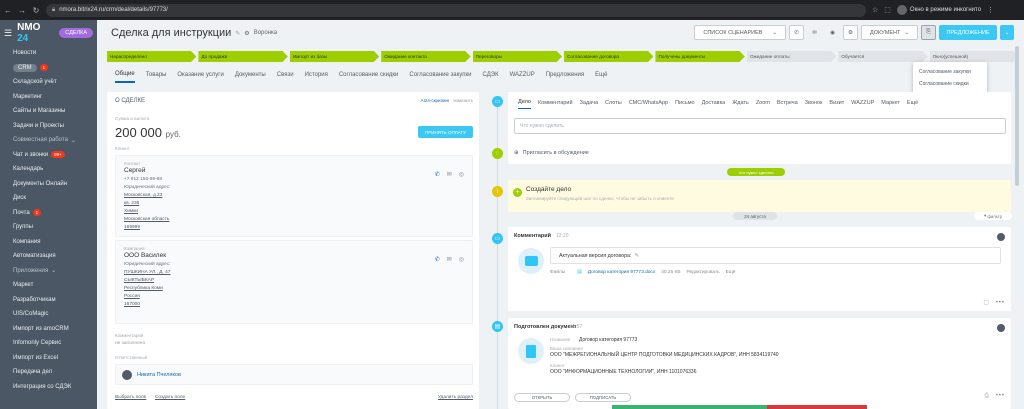 The image size is (1024, 409). What do you see at coordinates (48, 126) in the screenshot?
I see `sidebar-item: Задачи и Проекты` at bounding box center [48, 126].